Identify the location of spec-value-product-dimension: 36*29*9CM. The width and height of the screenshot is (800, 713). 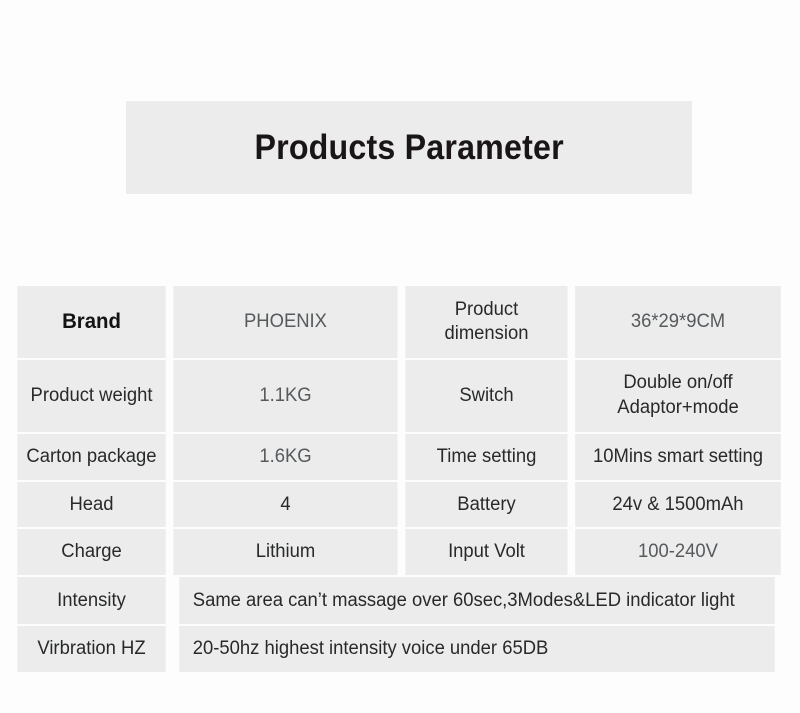
(678, 322).